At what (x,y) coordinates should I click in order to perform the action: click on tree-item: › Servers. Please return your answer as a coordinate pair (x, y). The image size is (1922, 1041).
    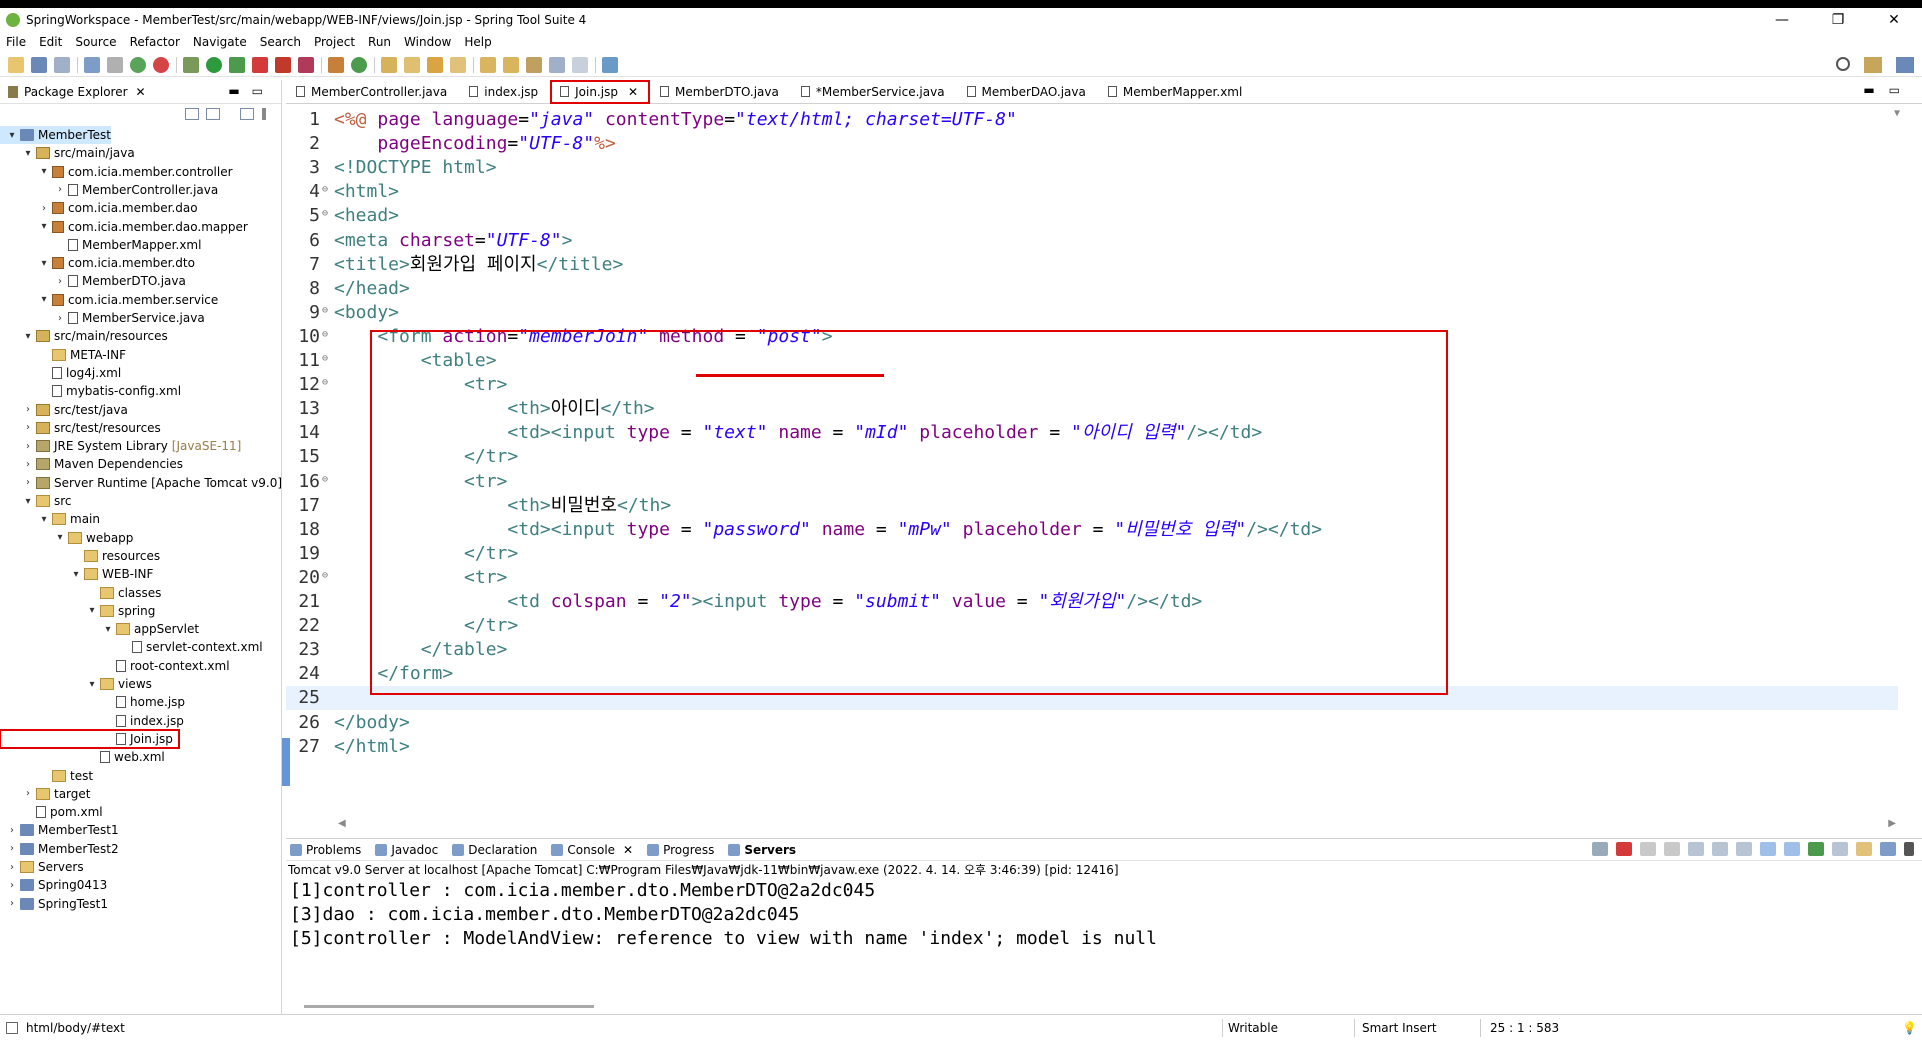
    Looking at the image, I should click on (42, 867).